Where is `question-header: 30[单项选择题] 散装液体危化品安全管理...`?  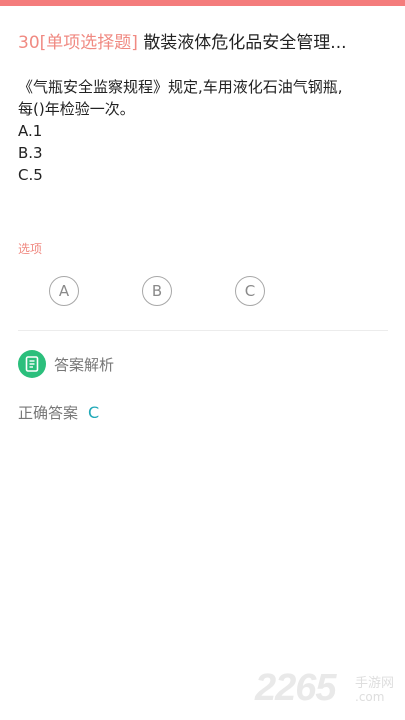
question-header: 30[单项选择题] 散装液体危化品安全管理... is located at coordinates (204, 43).